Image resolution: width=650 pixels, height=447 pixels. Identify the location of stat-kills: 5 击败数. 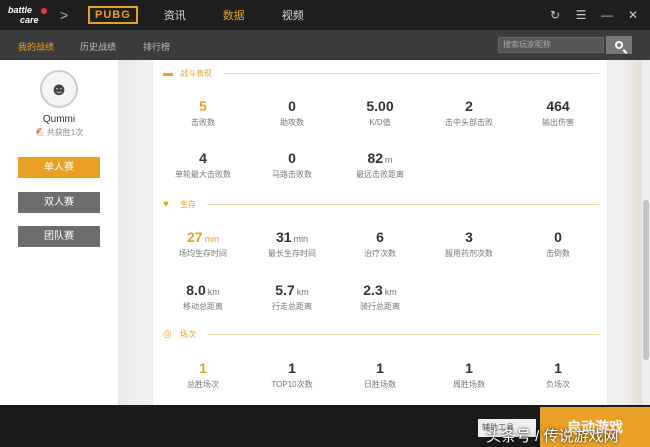
(203, 112).